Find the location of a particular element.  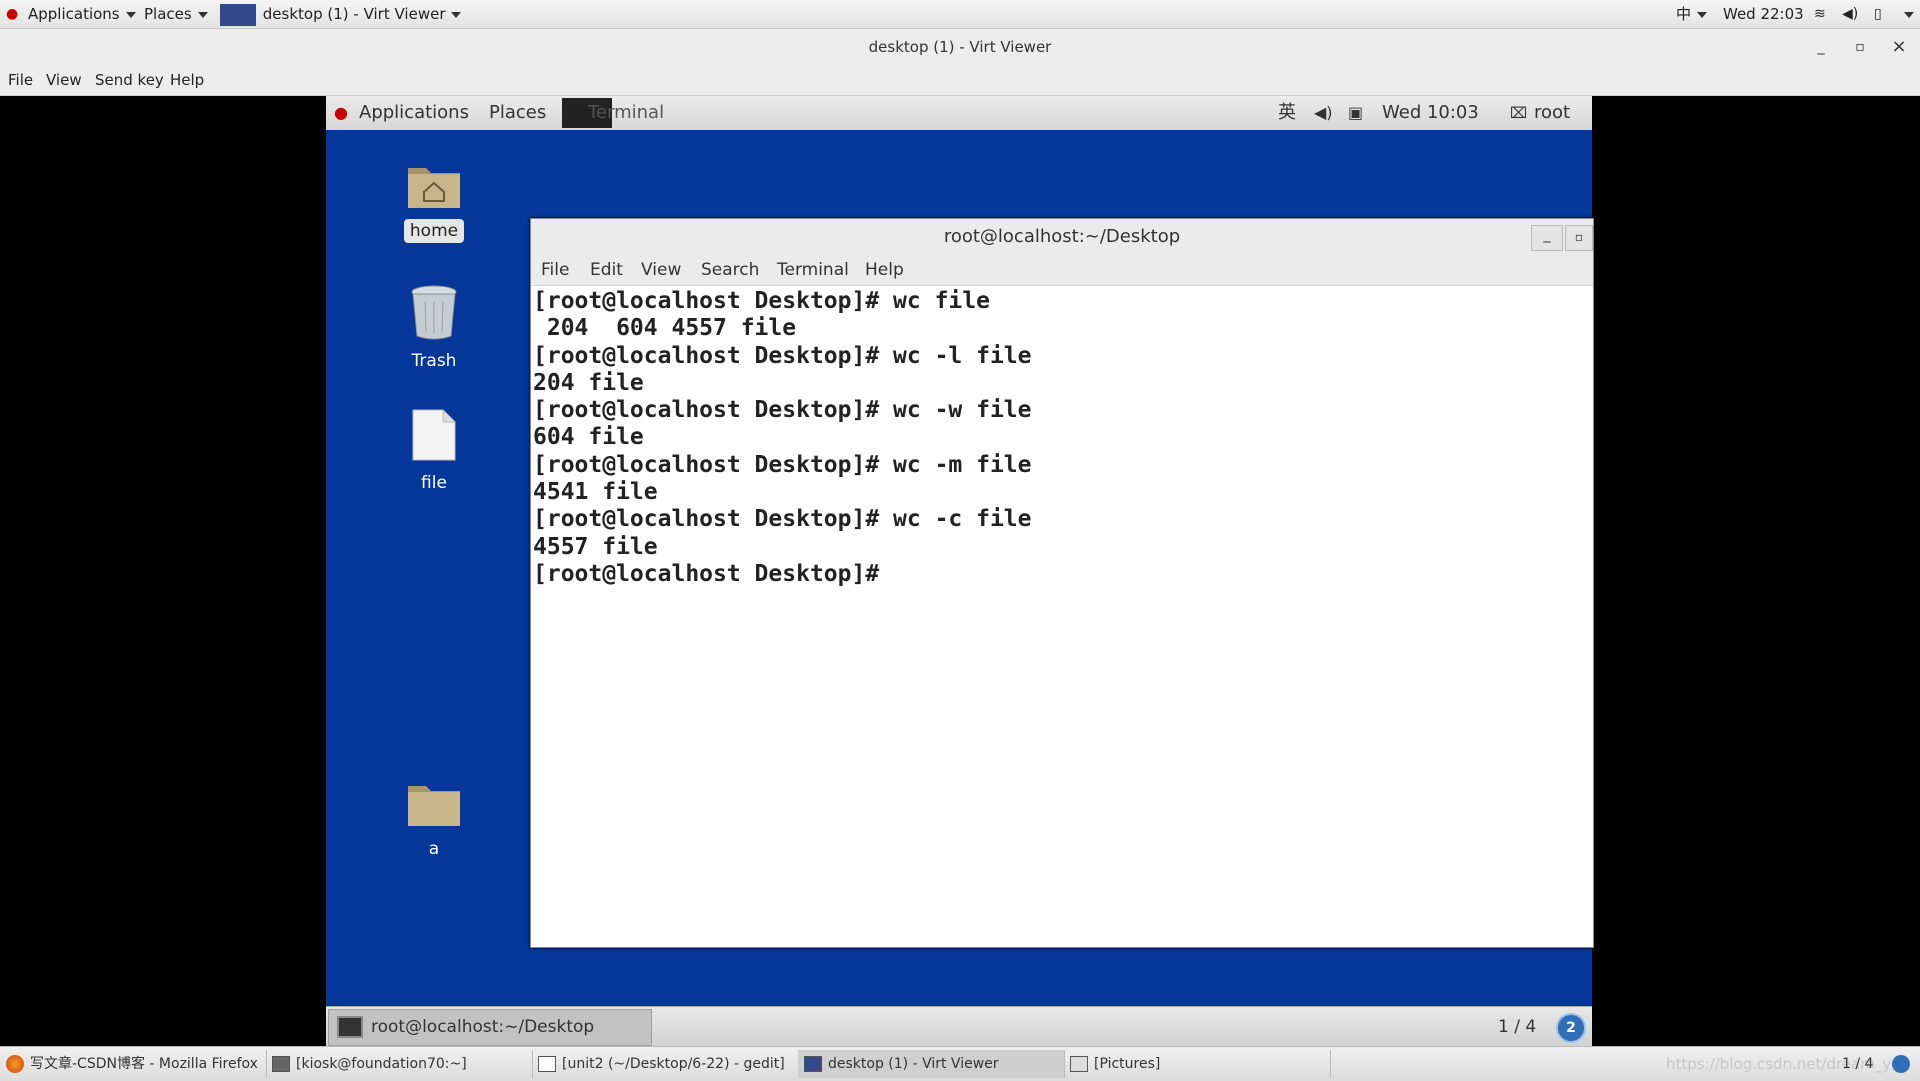

guest-clock: Wed 10:03 is located at coordinates (1430, 113).